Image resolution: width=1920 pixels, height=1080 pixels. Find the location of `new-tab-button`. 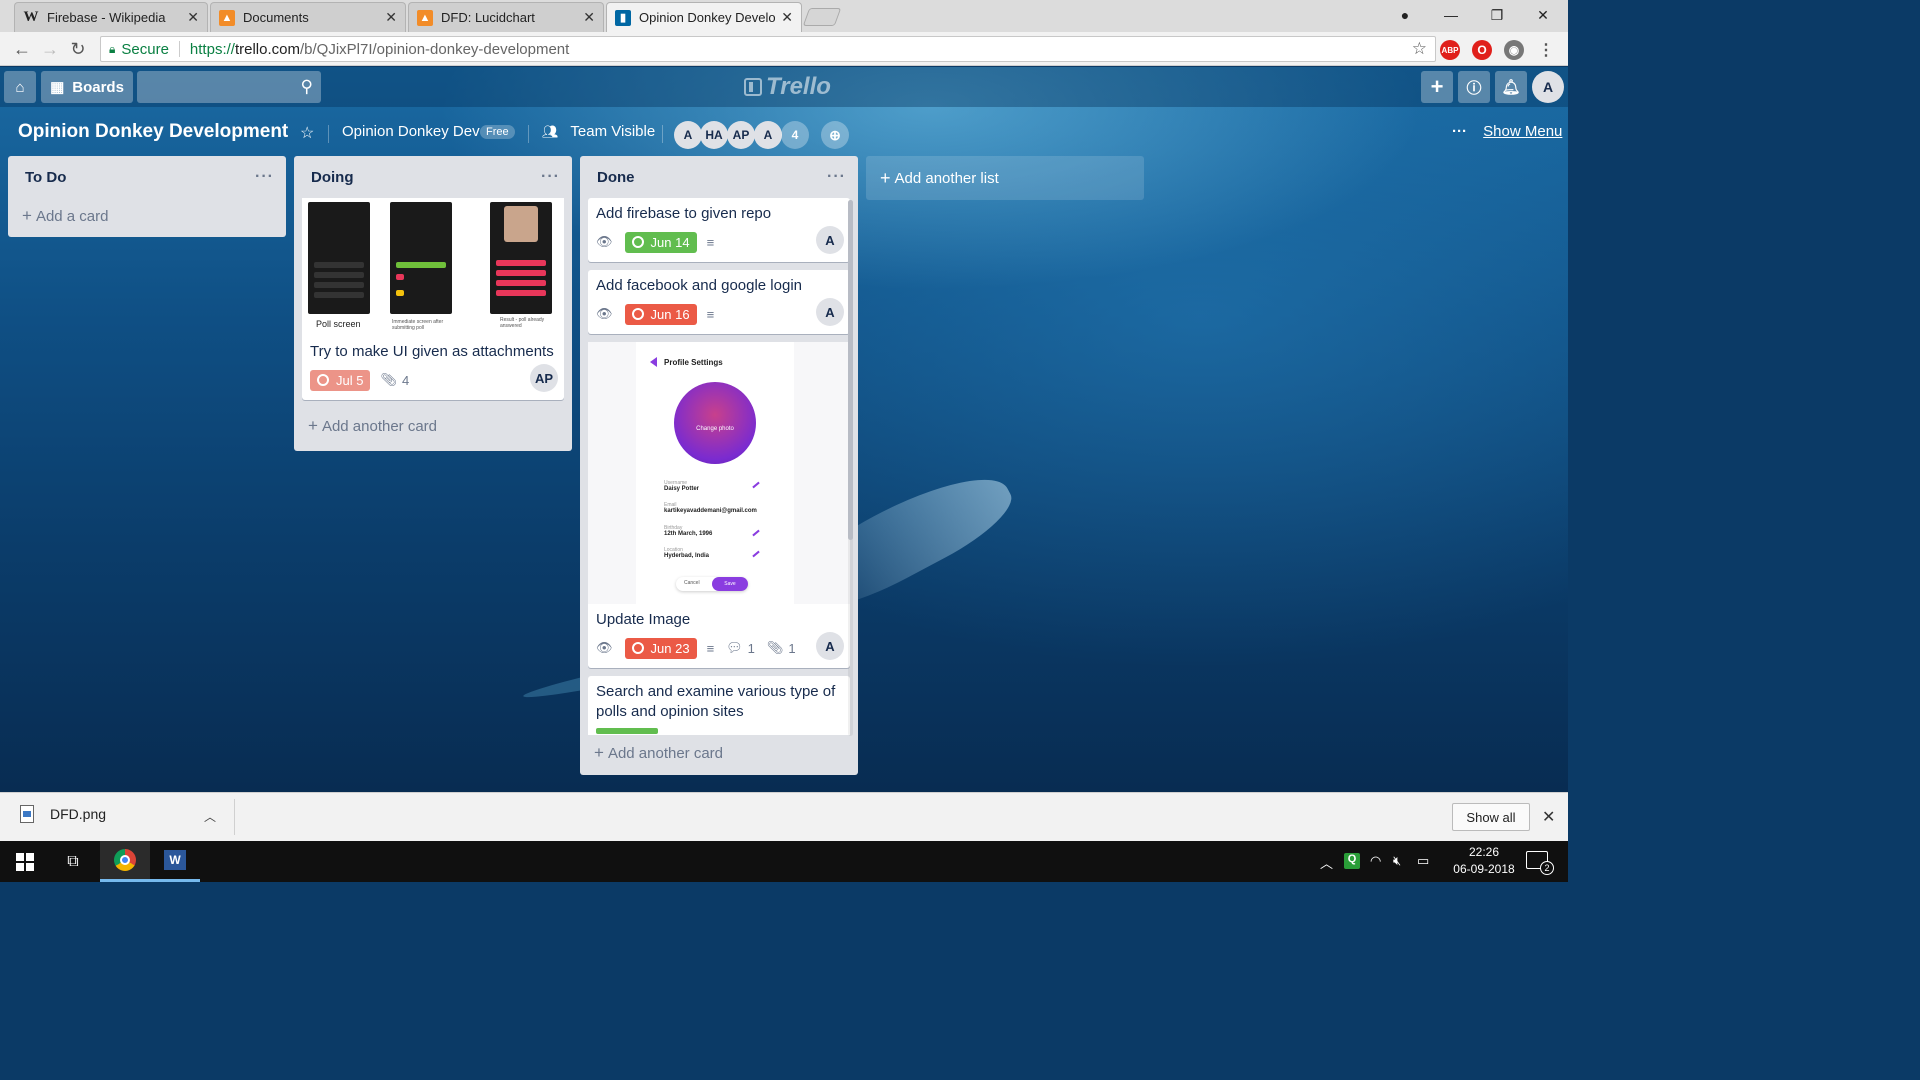

new-tab-button is located at coordinates (822, 17).